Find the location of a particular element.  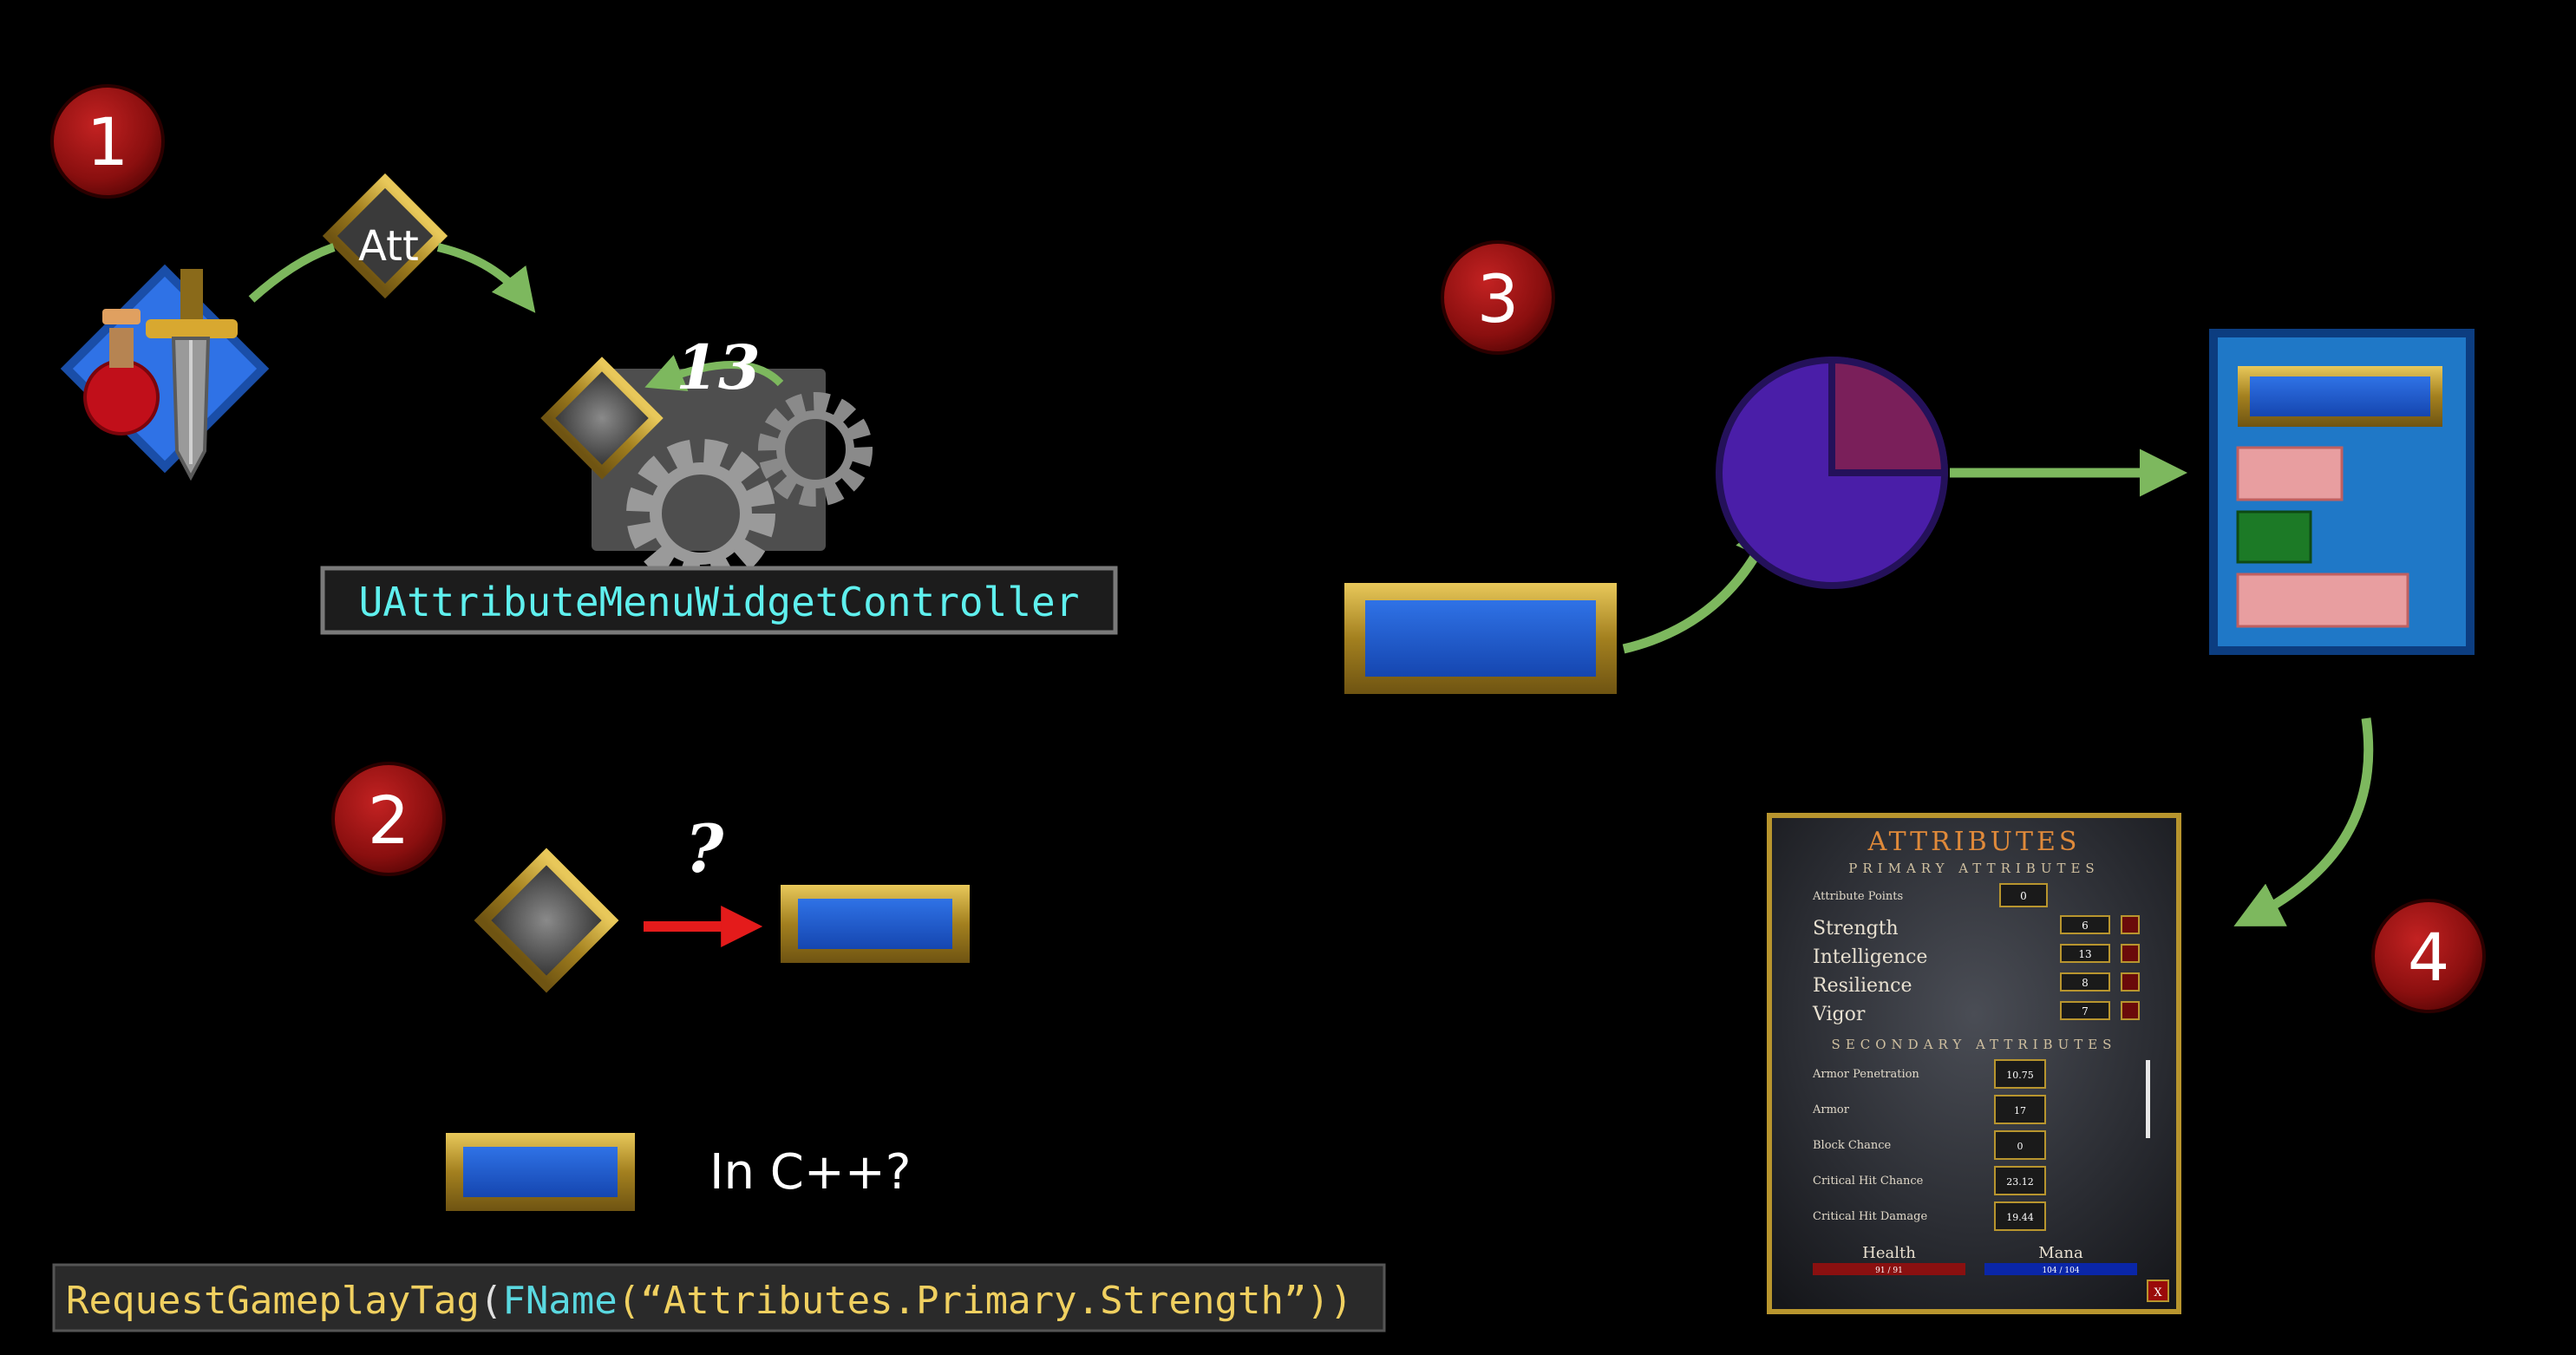

step-2-number: 2 is located at coordinates (388, 820).